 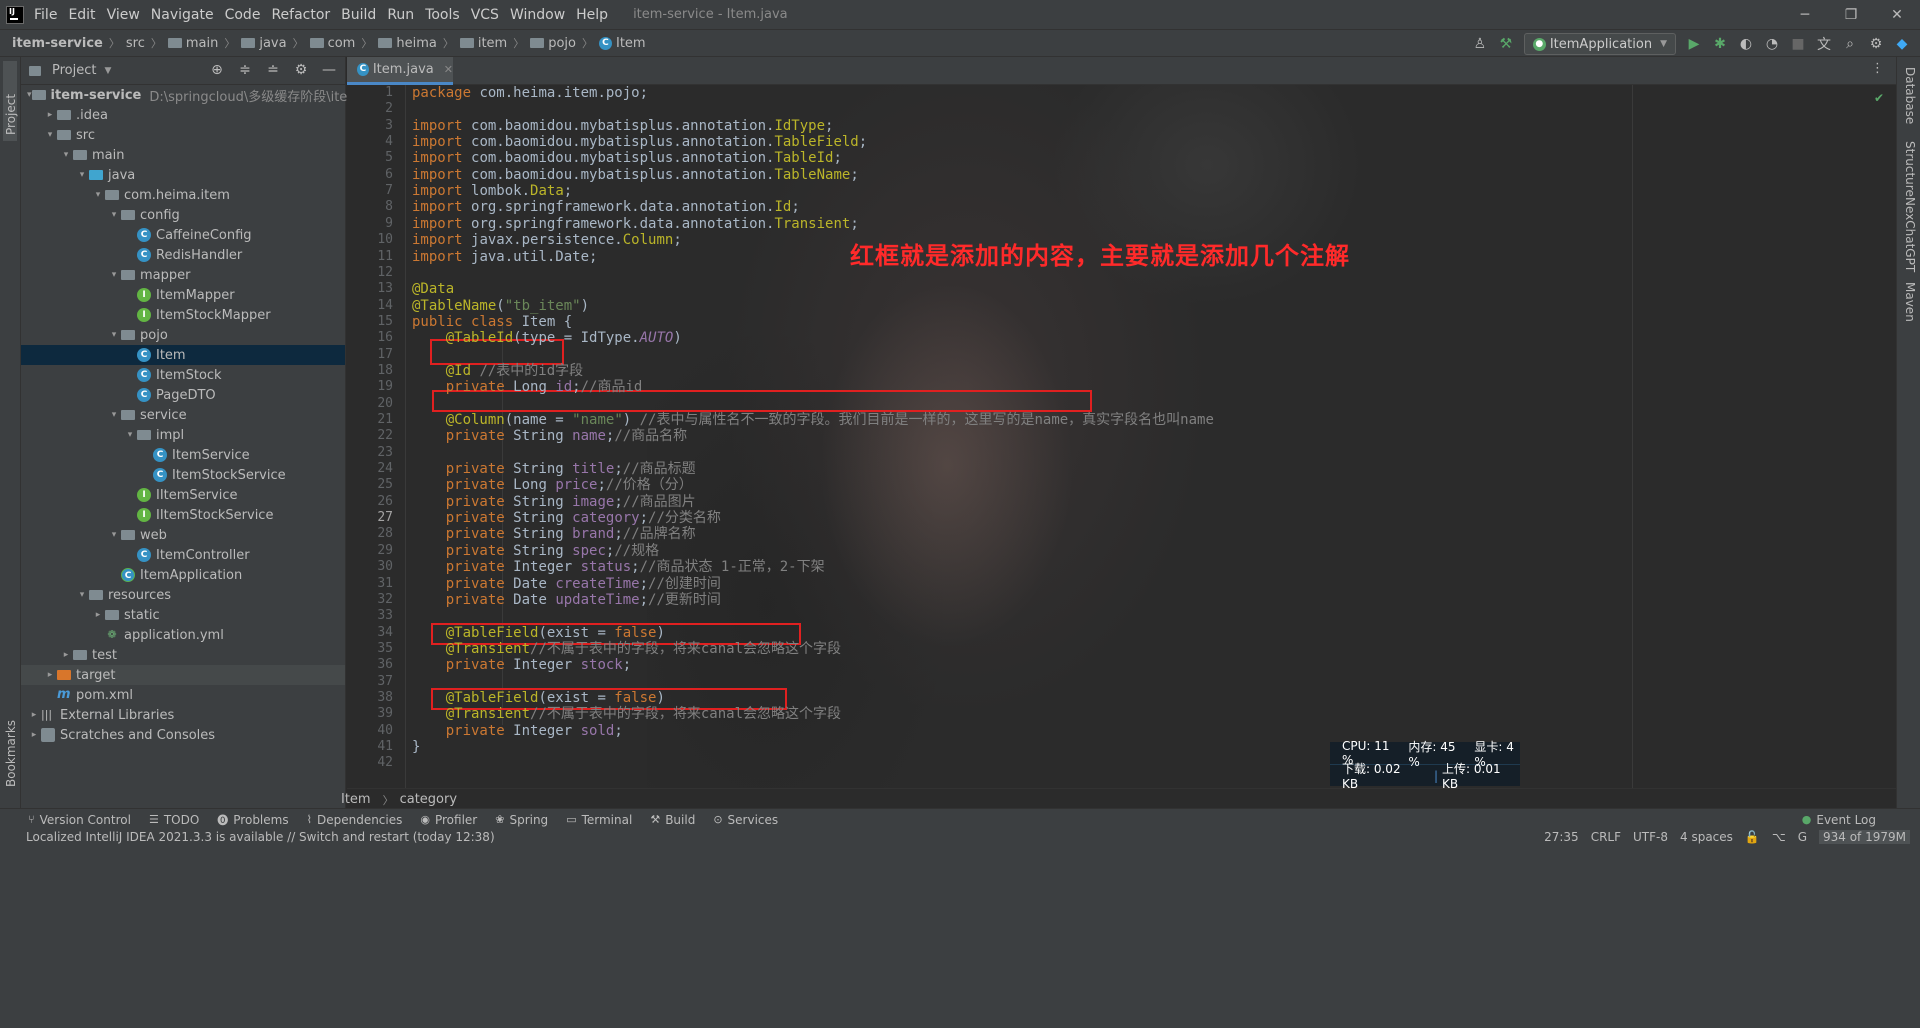 I want to click on menu-item-tools: Tools, so click(x=442, y=15).